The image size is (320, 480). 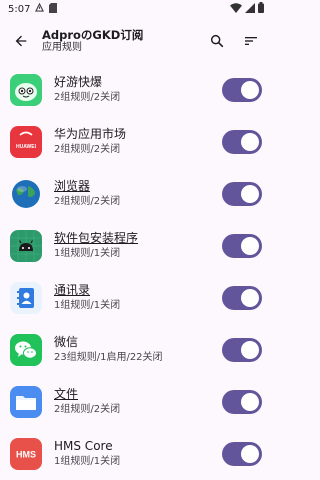 I want to click on app-name: 软件包安装程序, so click(x=96, y=238).